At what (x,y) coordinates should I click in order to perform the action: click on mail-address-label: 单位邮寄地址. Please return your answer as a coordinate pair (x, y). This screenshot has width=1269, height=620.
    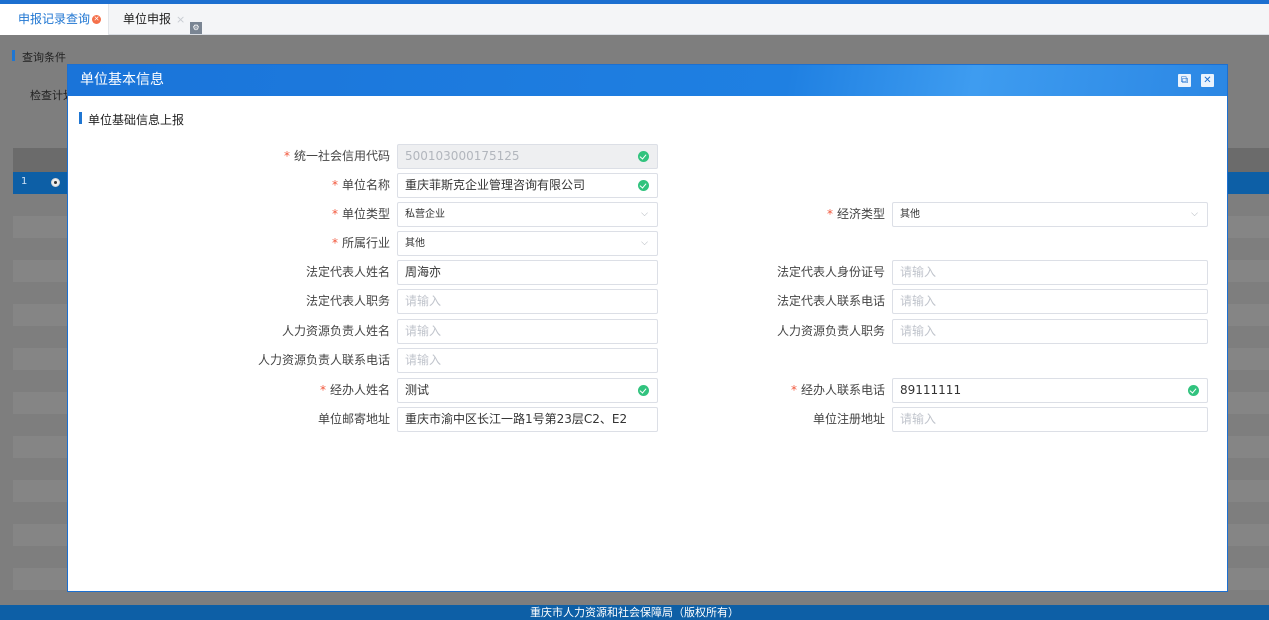
    Looking at the image, I should click on (353, 419).